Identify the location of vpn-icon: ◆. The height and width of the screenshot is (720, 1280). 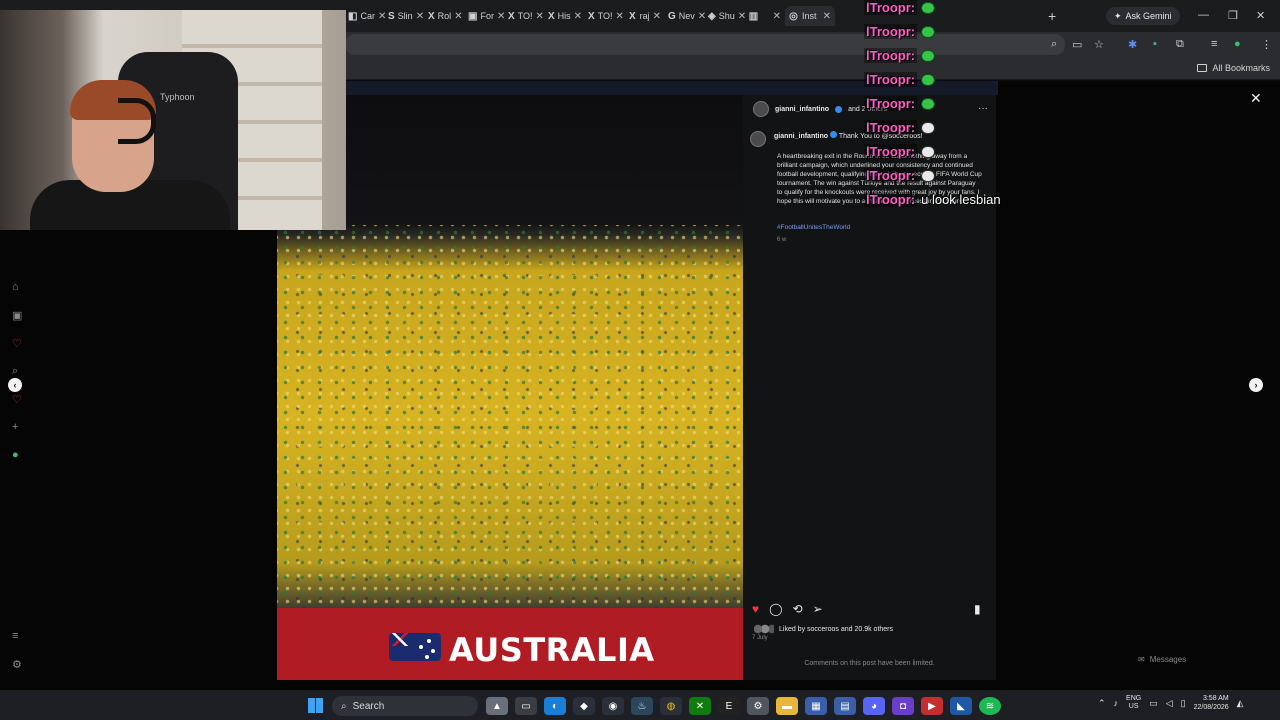
(584, 706).